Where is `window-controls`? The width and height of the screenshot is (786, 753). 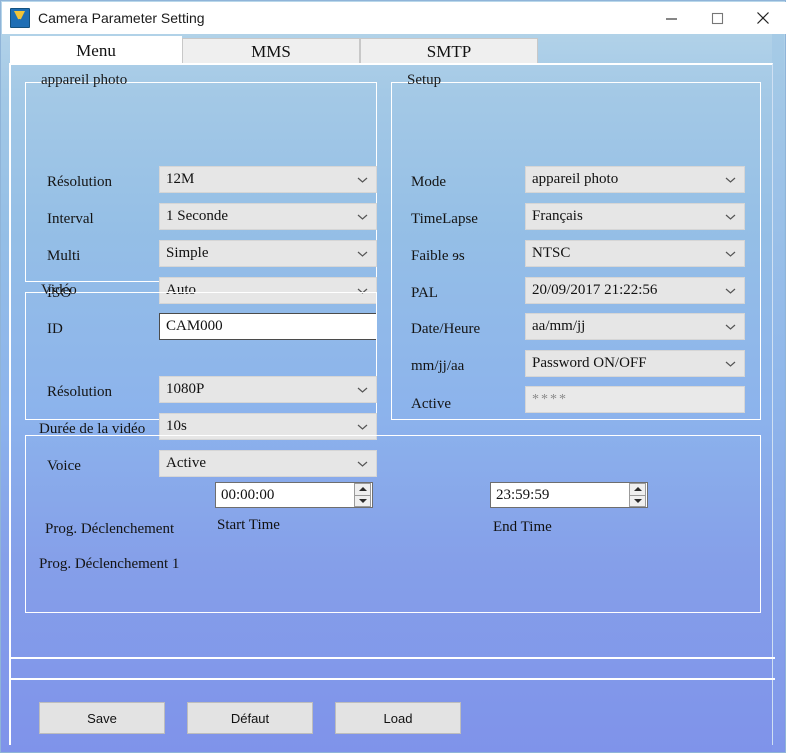
window-controls is located at coordinates (717, 18).